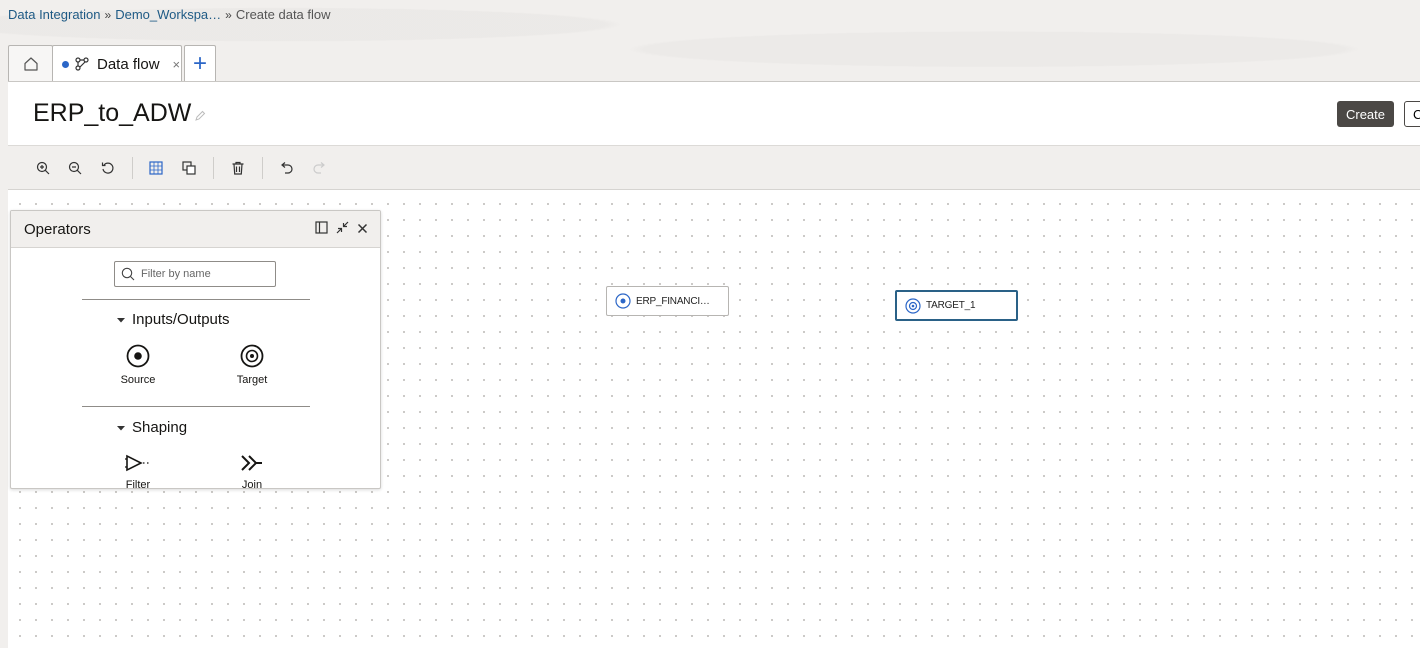 This screenshot has width=1420, height=648. Describe the element at coordinates (82, 64) in the screenshot. I see `data-flow-icon` at that location.